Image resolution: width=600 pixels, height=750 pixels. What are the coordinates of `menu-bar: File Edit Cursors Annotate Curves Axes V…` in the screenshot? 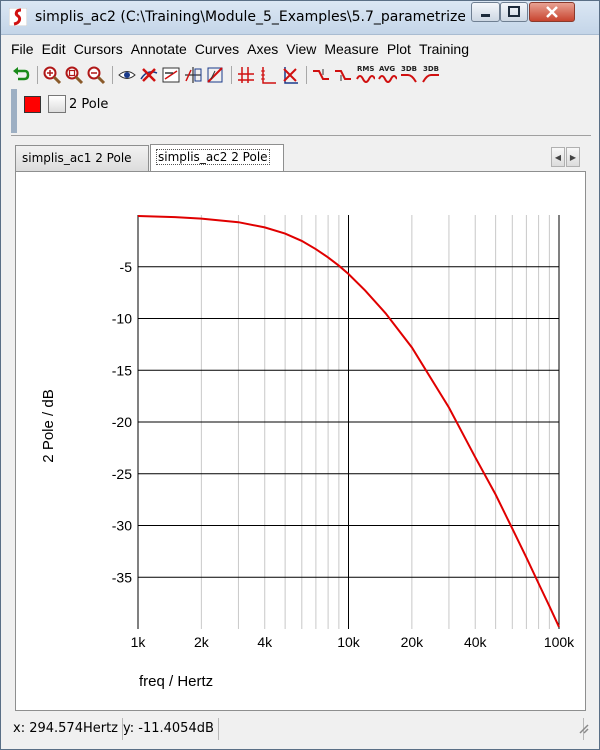 It's located at (300, 49).